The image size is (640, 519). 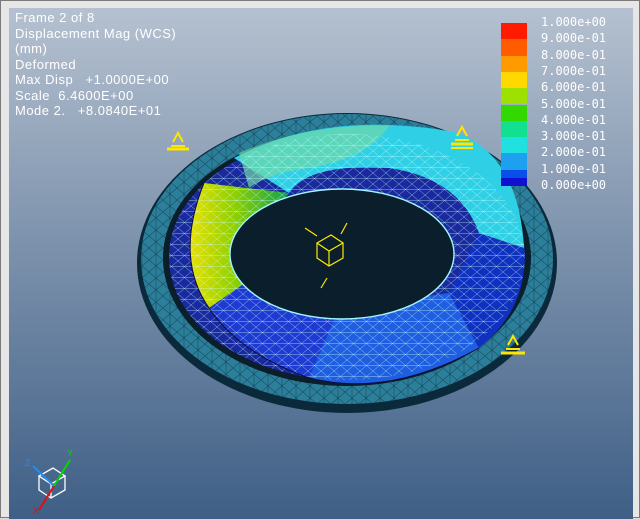 I want to click on triad-y-label: Y, so click(x=70, y=453).